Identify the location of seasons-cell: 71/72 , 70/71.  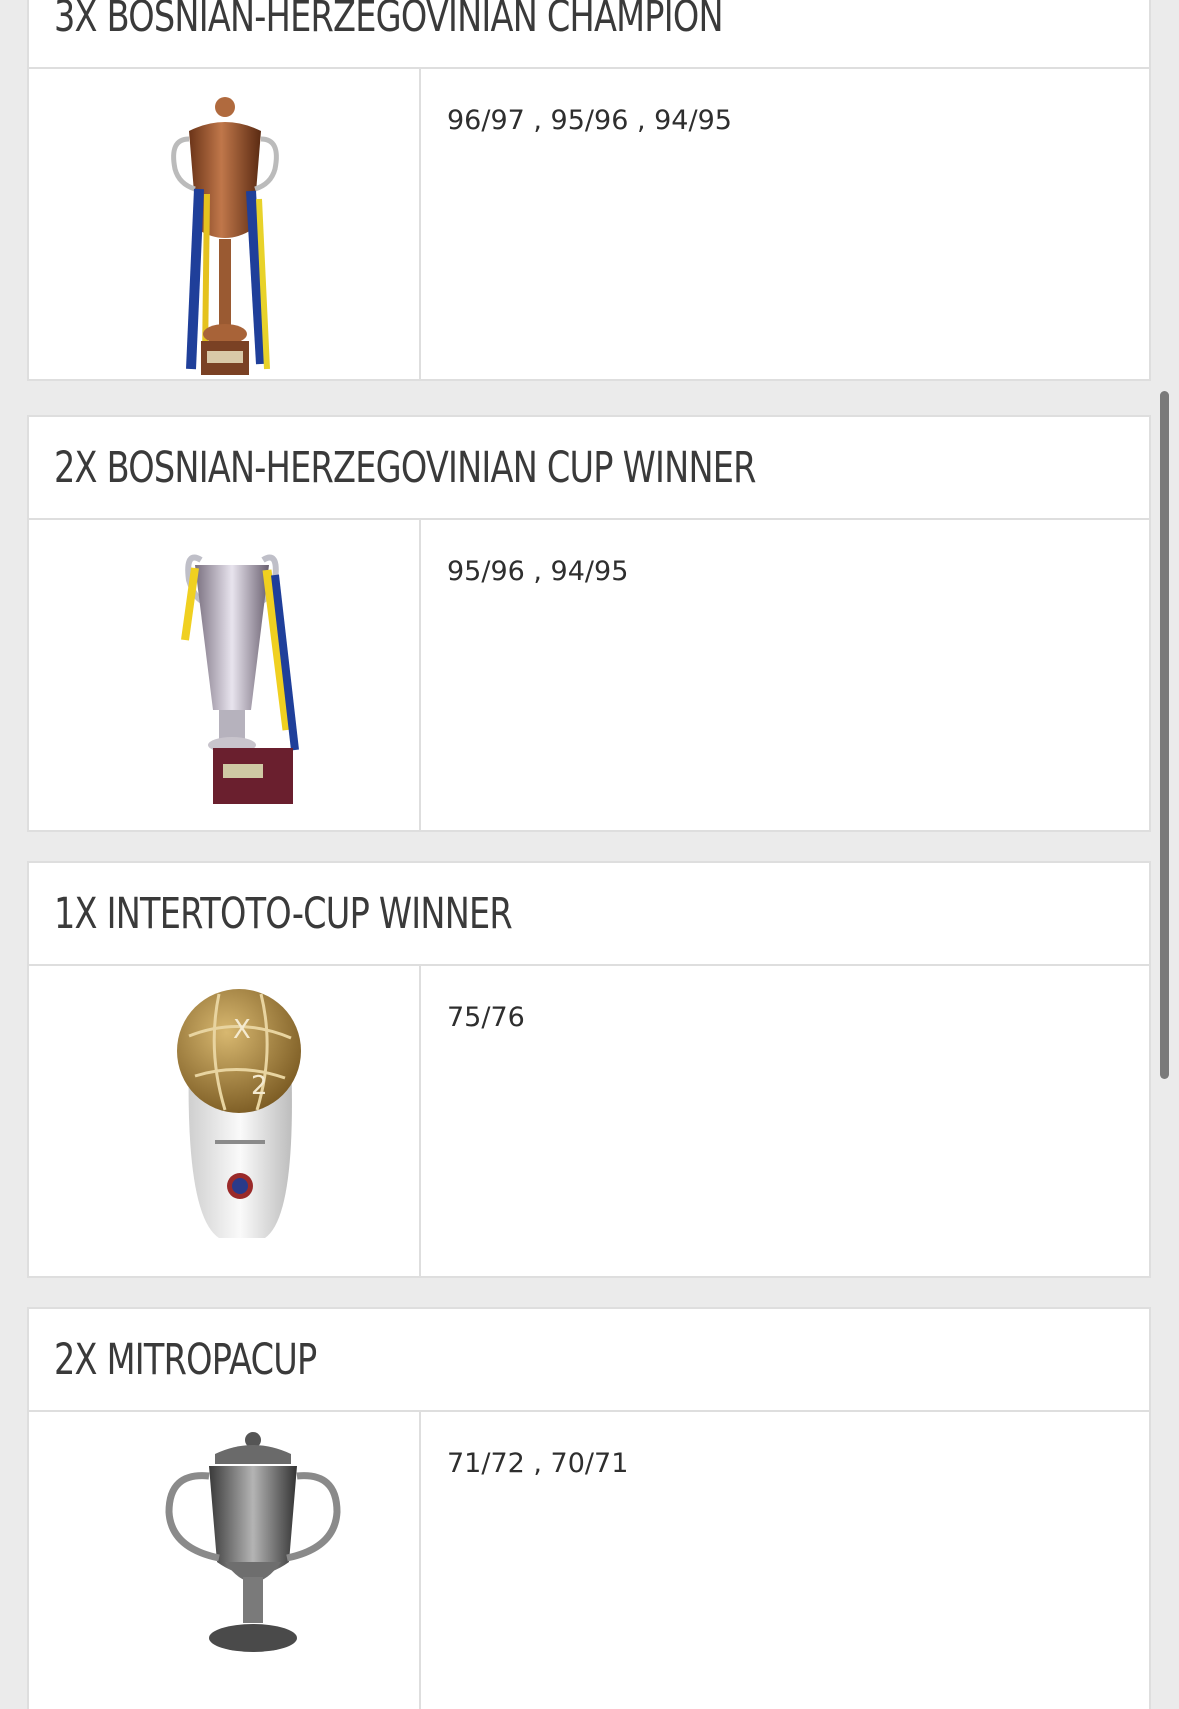
(785, 1560).